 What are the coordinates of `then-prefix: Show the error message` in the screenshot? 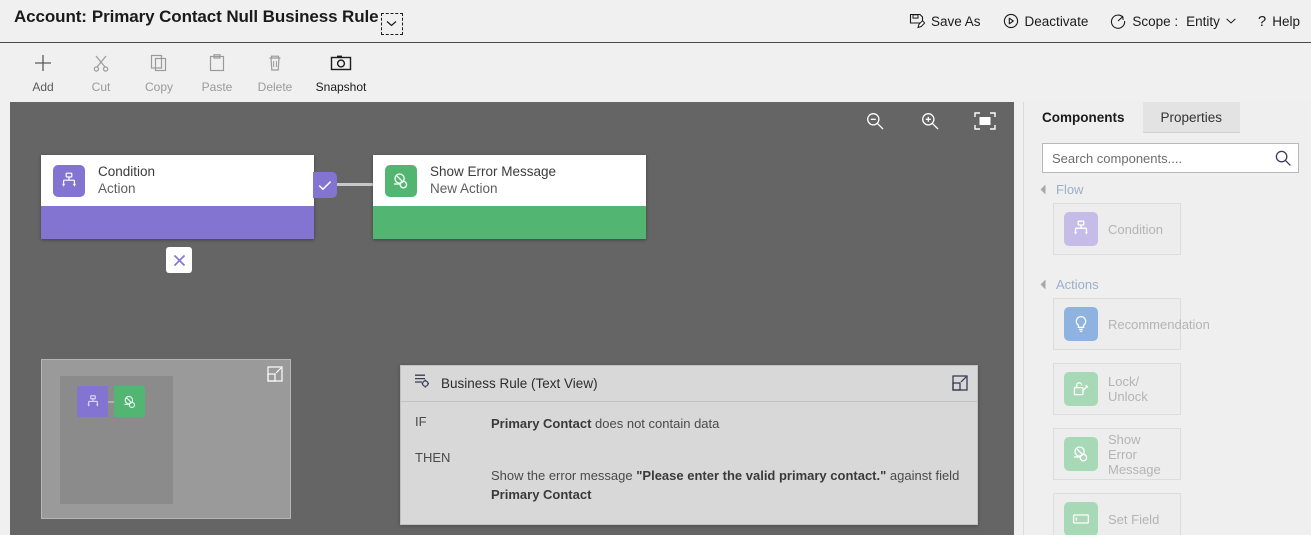 It's located at (562, 475).